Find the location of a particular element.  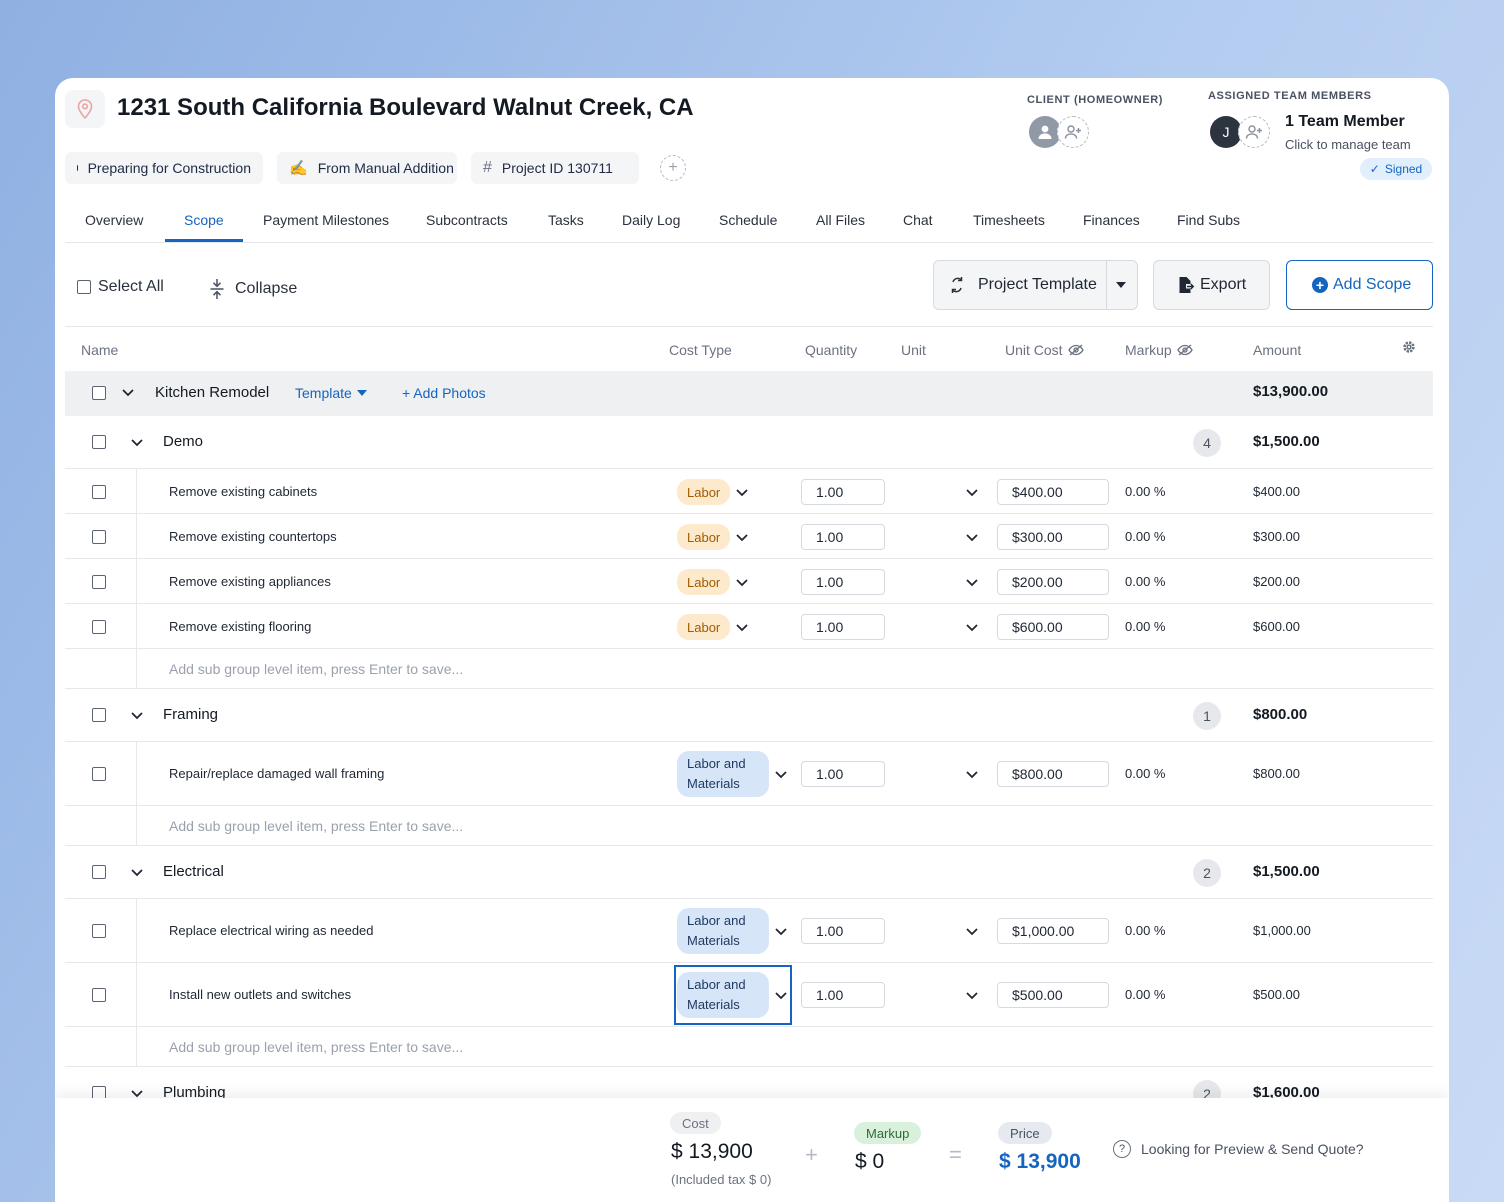

item-name: Remove existing cabinets is located at coordinates (243, 491).